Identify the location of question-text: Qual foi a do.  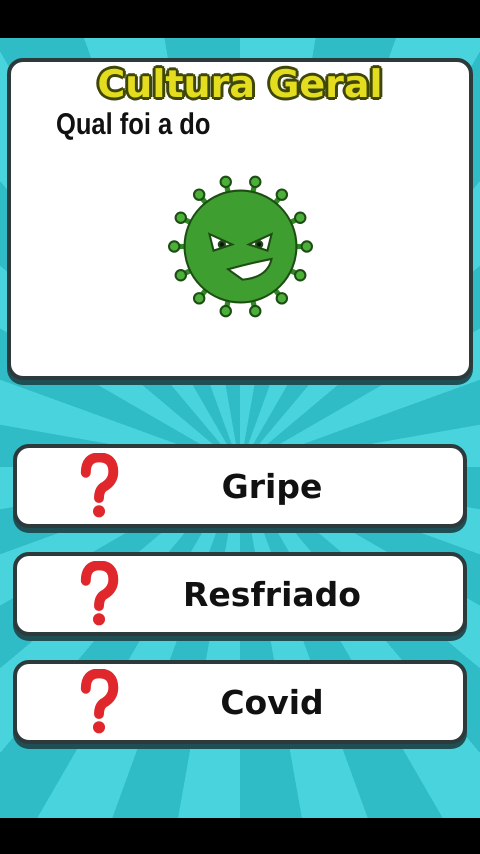
(133, 125).